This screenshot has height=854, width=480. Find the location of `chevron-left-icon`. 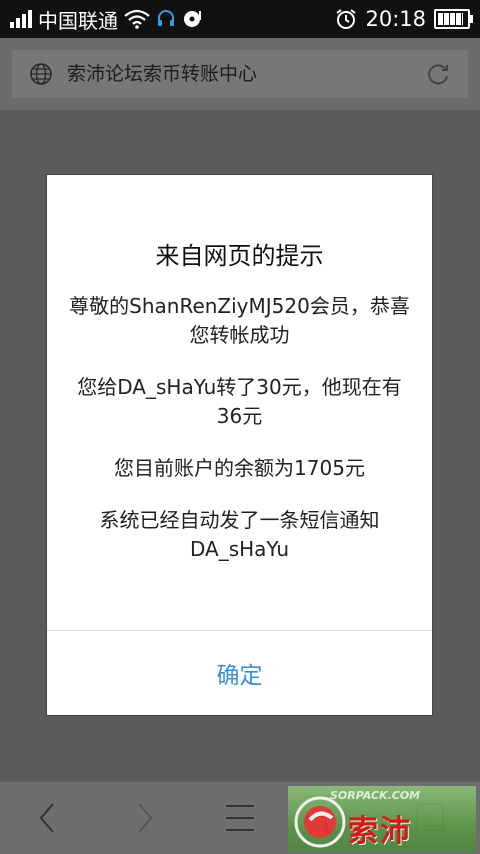

chevron-left-icon is located at coordinates (46, 818).